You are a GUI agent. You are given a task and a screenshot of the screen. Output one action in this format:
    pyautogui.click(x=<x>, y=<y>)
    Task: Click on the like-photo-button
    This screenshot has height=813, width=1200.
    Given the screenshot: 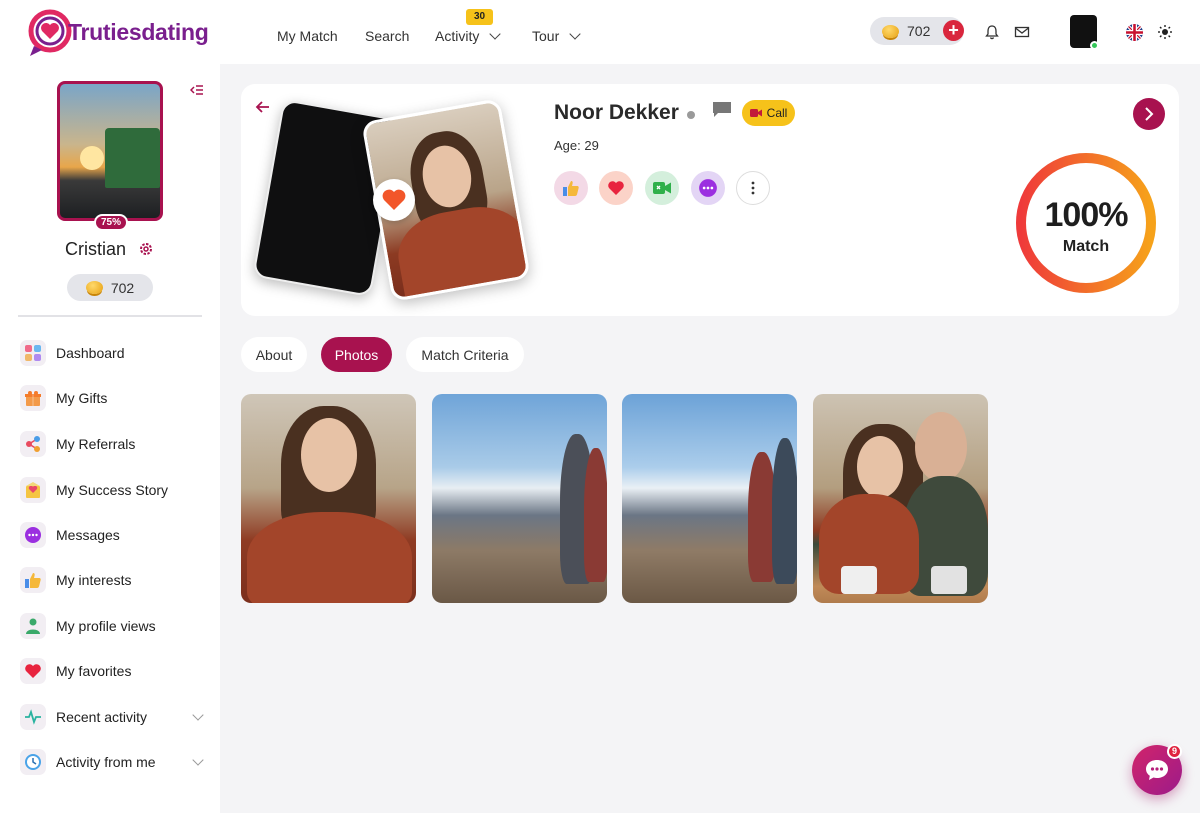 What is the action you would take?
    pyautogui.click(x=394, y=200)
    